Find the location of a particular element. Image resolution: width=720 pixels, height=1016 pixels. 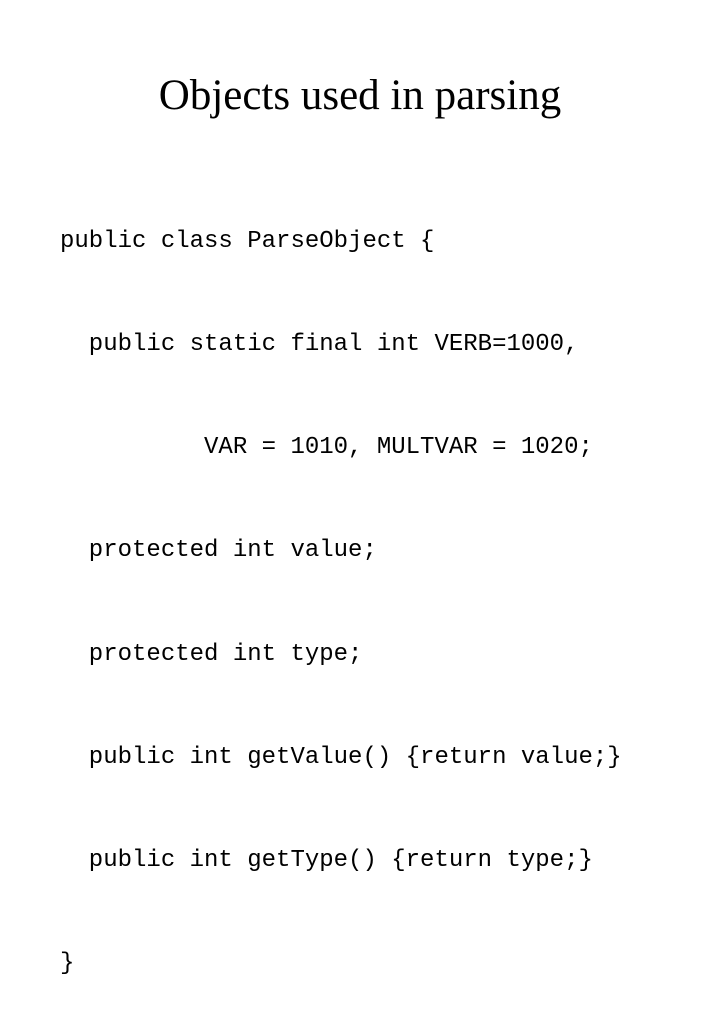

slide-title: Objects used in parsing is located at coordinates (360, 95).